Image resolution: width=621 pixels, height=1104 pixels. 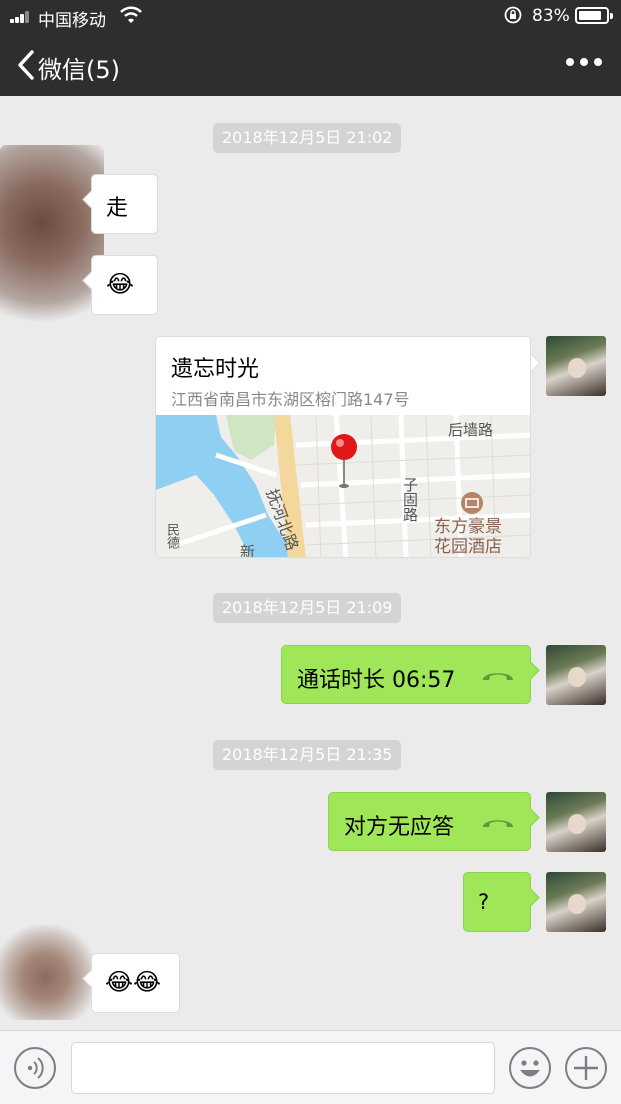 I want to click on emoji-icon, so click(x=530, y=1068).